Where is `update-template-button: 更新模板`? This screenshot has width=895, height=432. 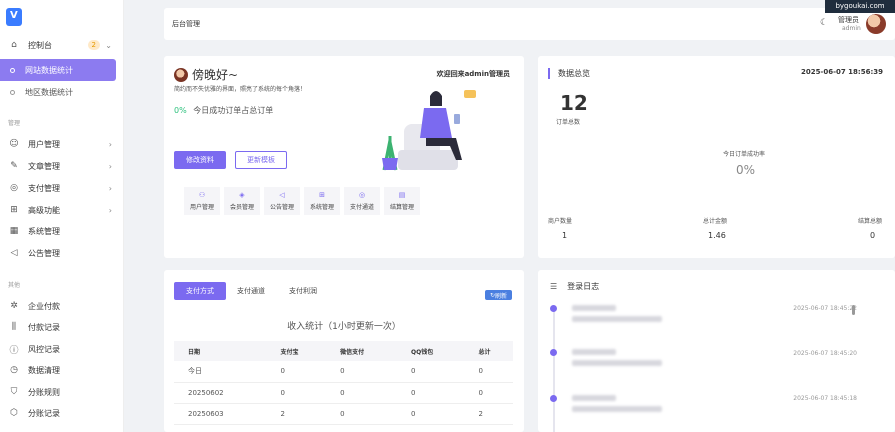 update-template-button: 更新模板 is located at coordinates (261, 160).